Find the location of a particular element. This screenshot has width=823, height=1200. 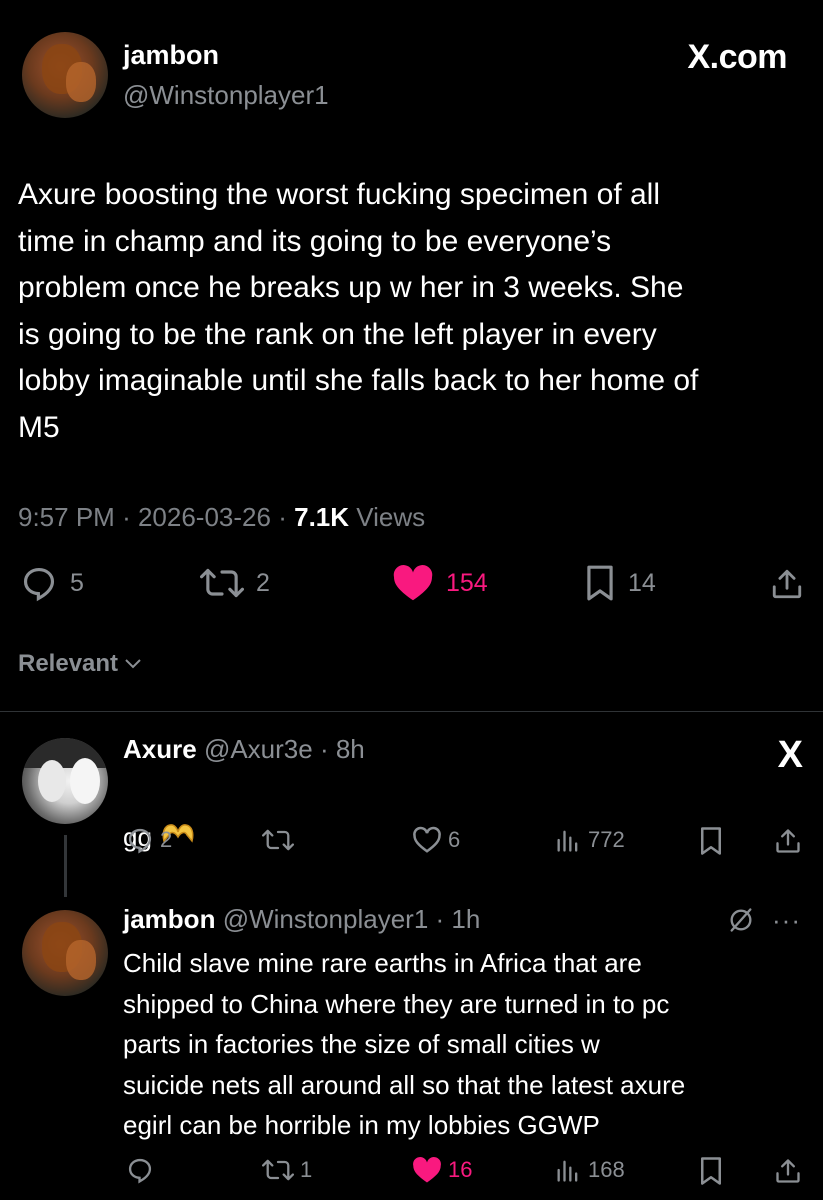

repost-button: 1 is located at coordinates (287, 1170).